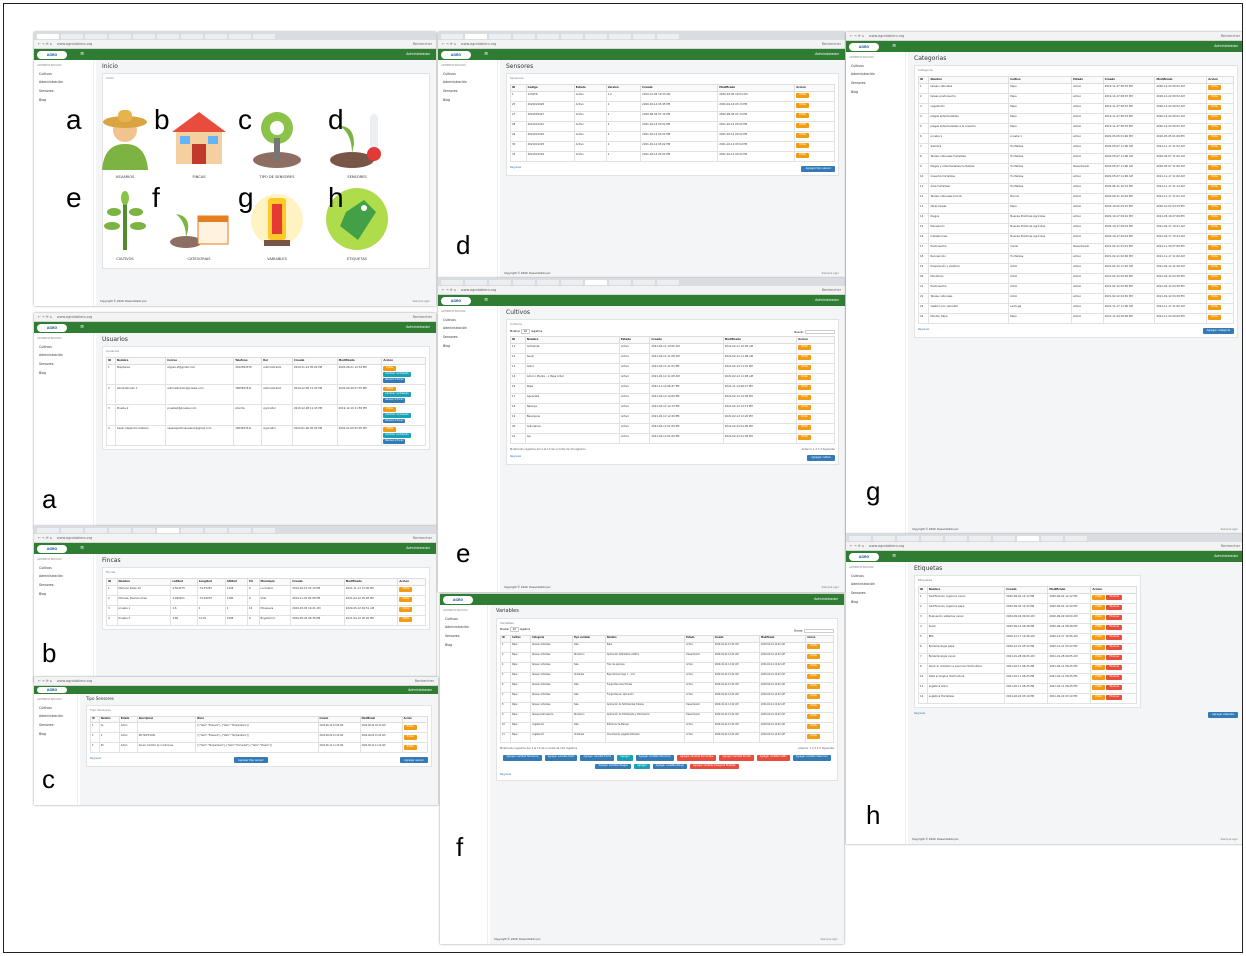 Image resolution: width=1246 pixels, height=956 pixels. Describe the element at coordinates (550, 87) in the screenshot. I see `column-header: Codigo` at that location.